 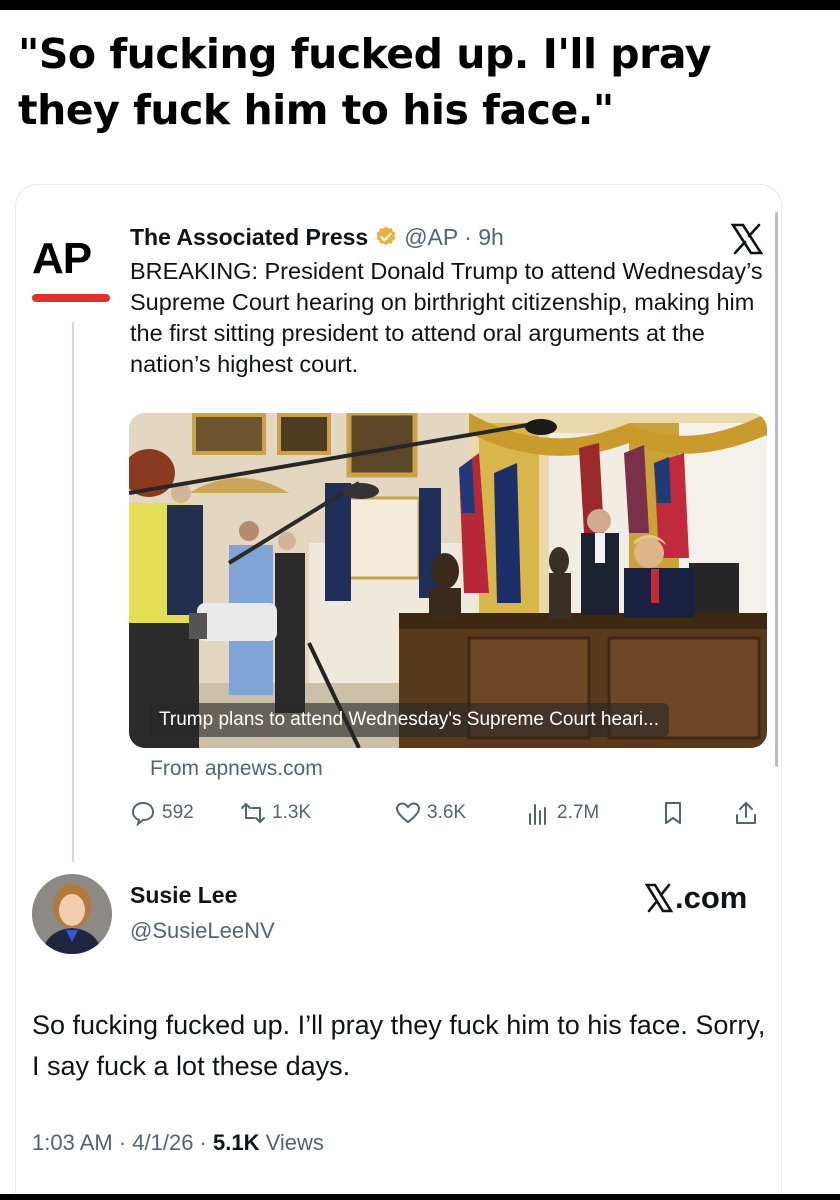 I want to click on reply-button: 592, so click(x=162, y=813).